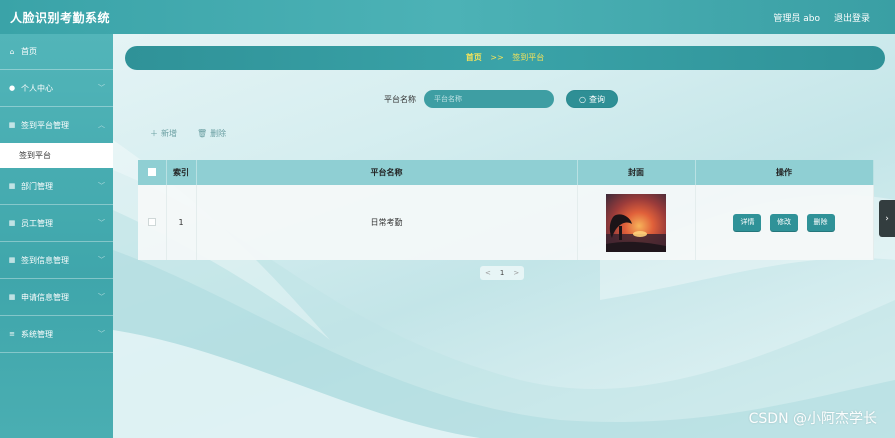 This screenshot has width=895, height=438. I want to click on user-label: 管理员 abo, so click(796, 19).